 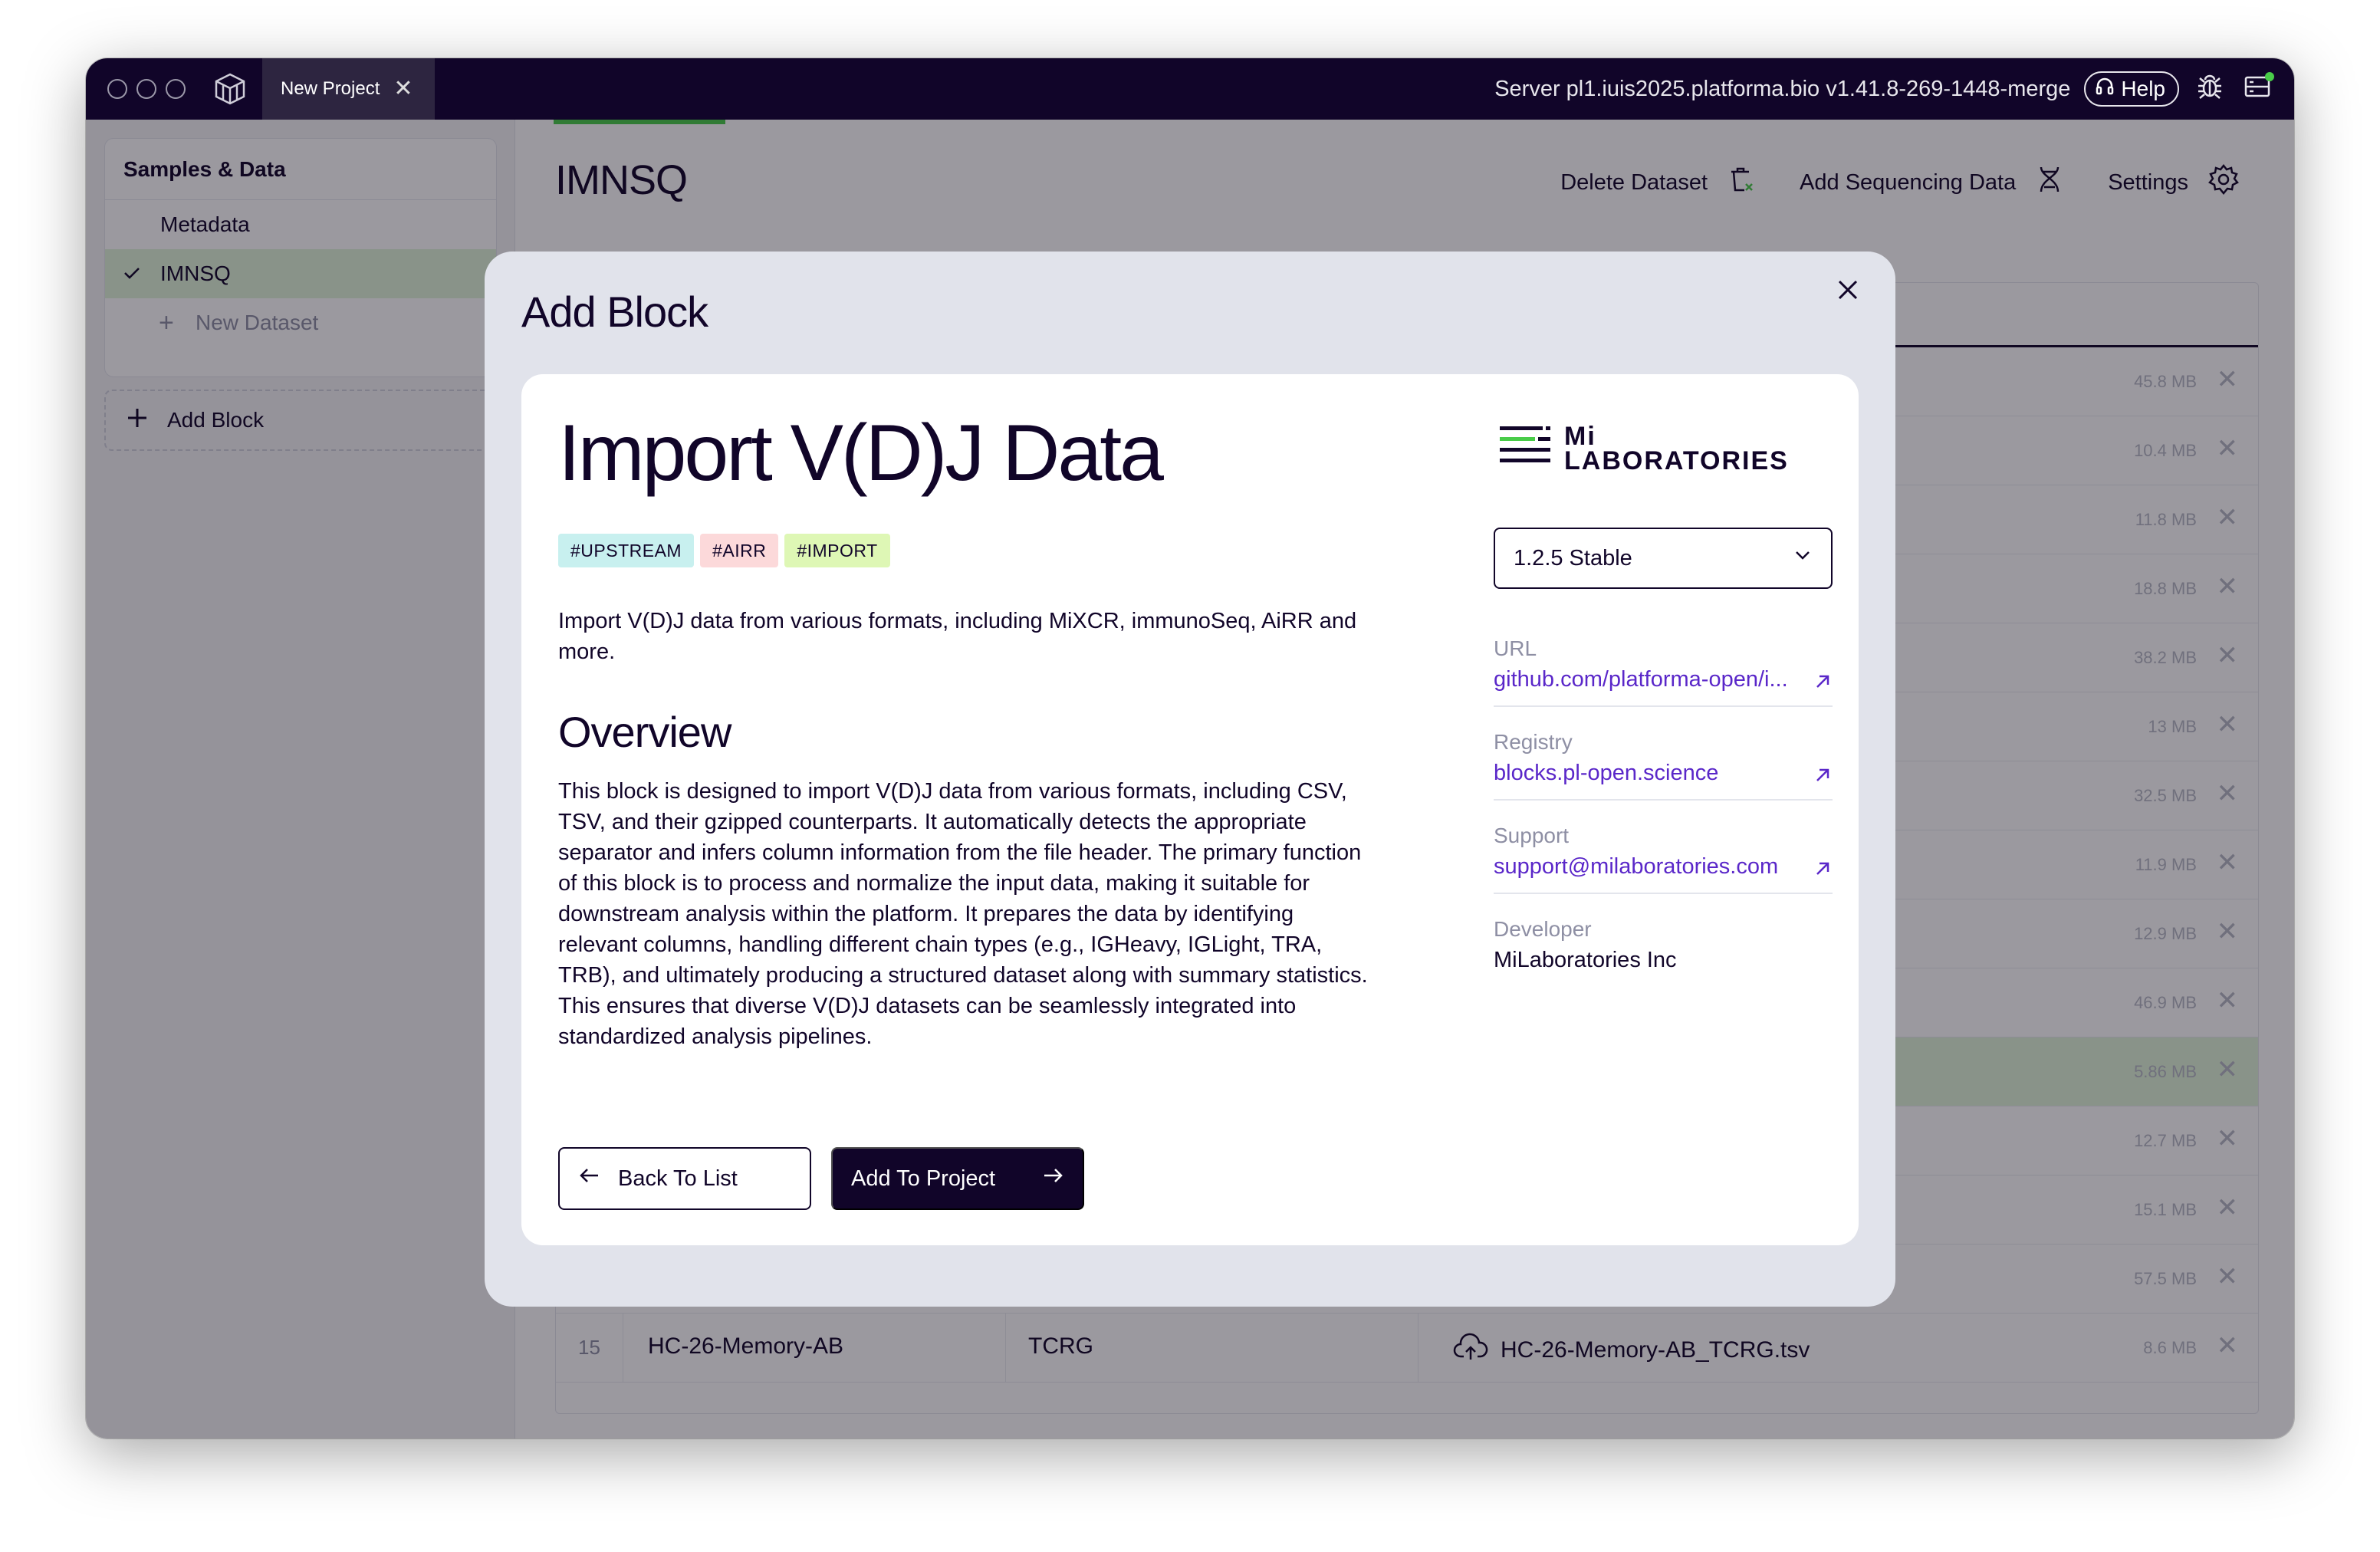 What do you see at coordinates (1651, 773) in the screenshot?
I see `registry-link: blocks.pl-open.science` at bounding box center [1651, 773].